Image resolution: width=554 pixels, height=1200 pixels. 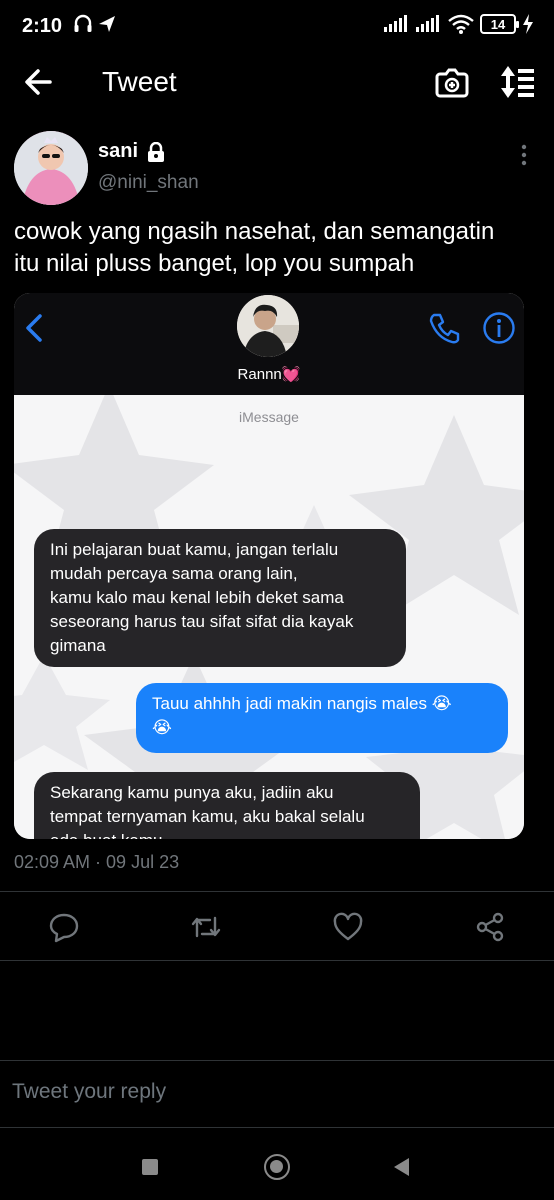 What do you see at coordinates (118, 151) in the screenshot?
I see `display-name-text: sani` at bounding box center [118, 151].